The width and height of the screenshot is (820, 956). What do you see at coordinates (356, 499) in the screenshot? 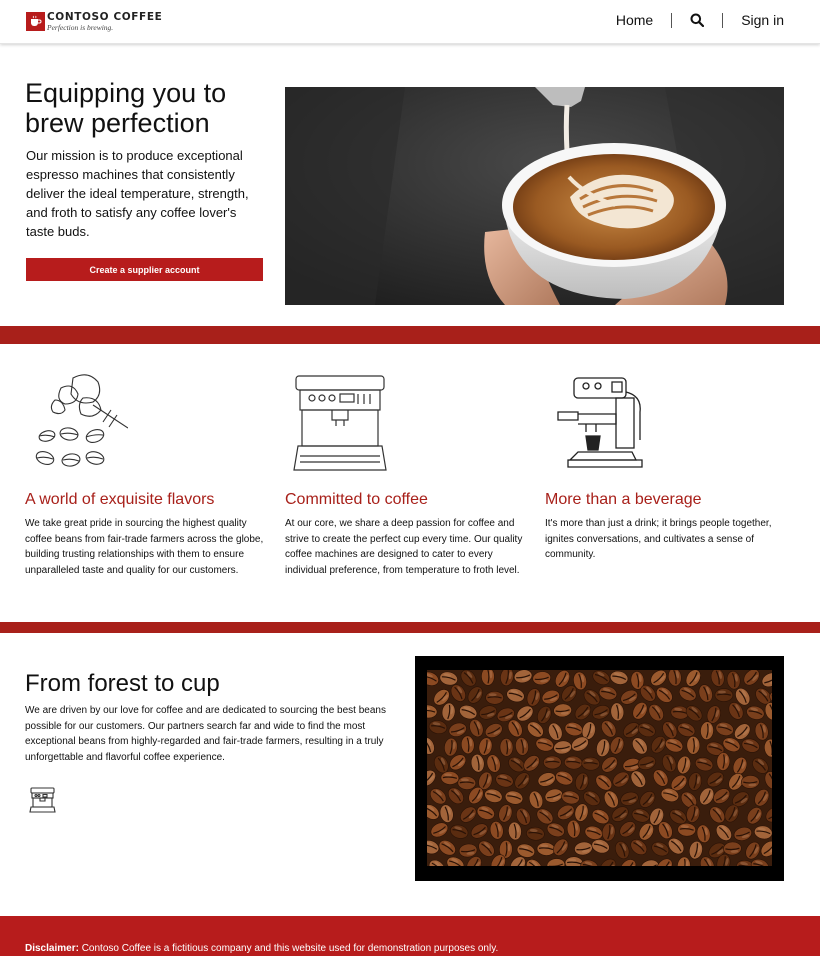
I see `feature-title-committed: Committed to coffee` at bounding box center [356, 499].